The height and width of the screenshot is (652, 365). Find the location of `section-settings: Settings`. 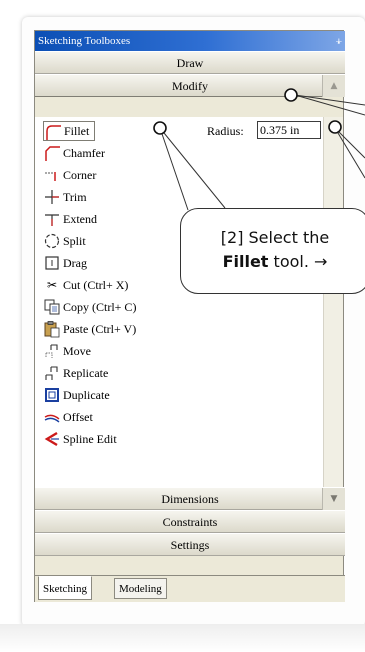

section-settings: Settings is located at coordinates (190, 544).